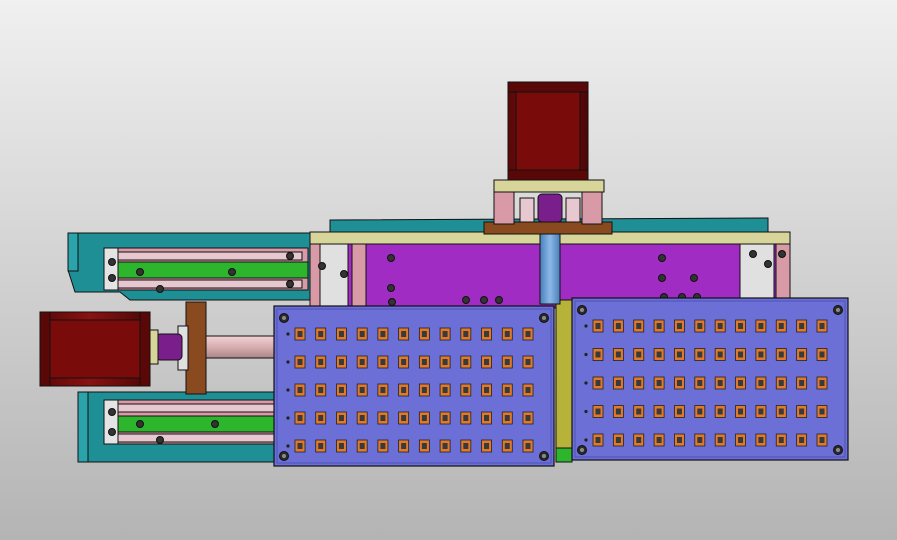 Image resolution: width=897 pixels, height=540 pixels. What do you see at coordinates (550, 268) in the screenshot?
I see `vertical-lead-screw` at bounding box center [550, 268].